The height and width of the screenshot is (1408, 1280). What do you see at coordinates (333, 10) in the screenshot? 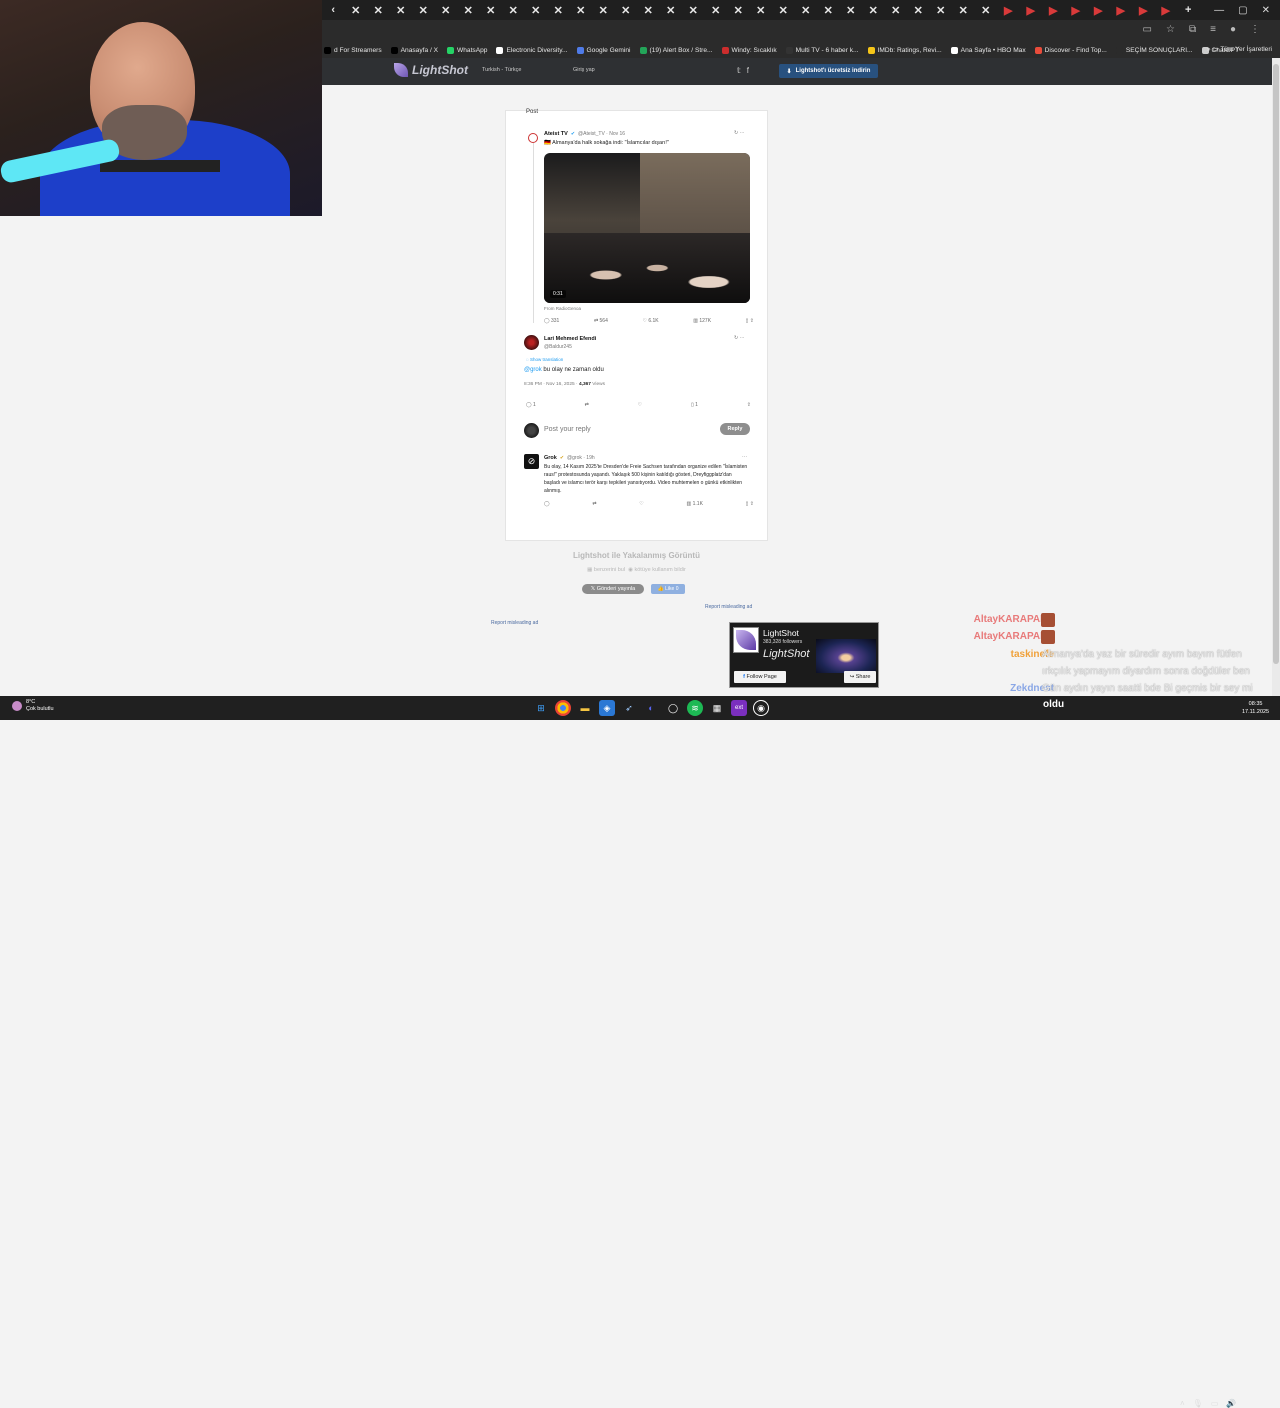
I see `tab-scroll-left-icon: ‹` at bounding box center [333, 10].